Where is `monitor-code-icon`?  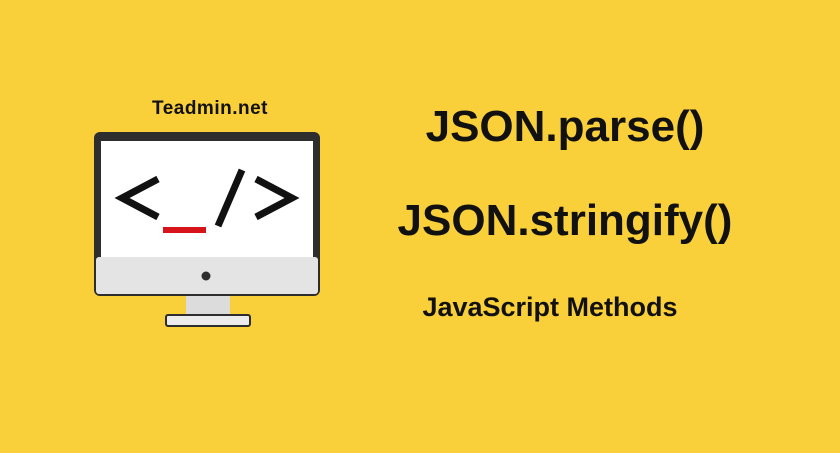 monitor-code-icon is located at coordinates (207, 229).